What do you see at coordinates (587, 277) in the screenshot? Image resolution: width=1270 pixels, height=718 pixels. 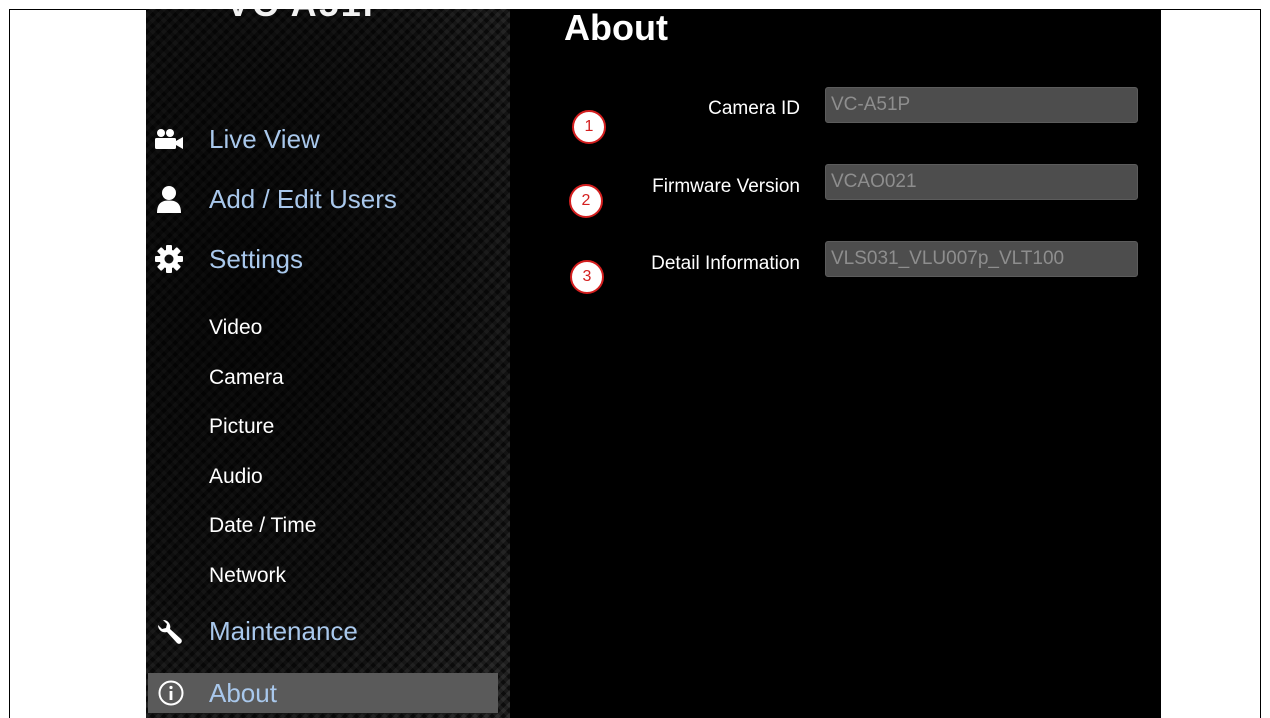 I see `annotation-marker-3: 3` at bounding box center [587, 277].